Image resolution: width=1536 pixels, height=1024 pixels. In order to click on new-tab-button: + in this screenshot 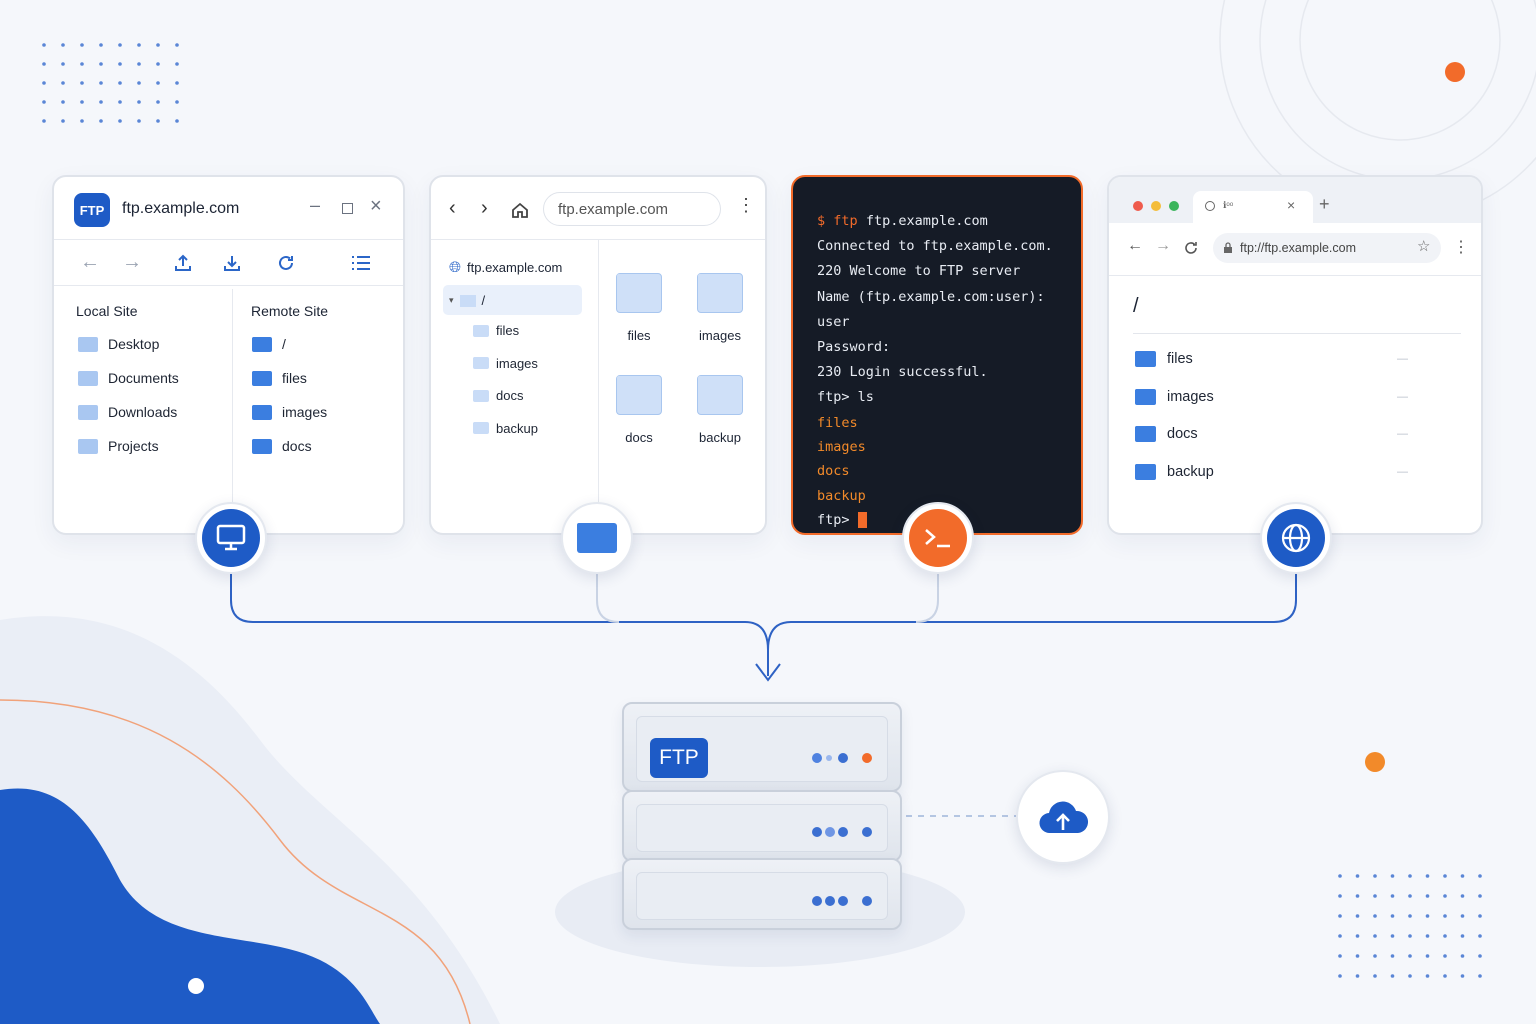, I will do `click(1324, 204)`.